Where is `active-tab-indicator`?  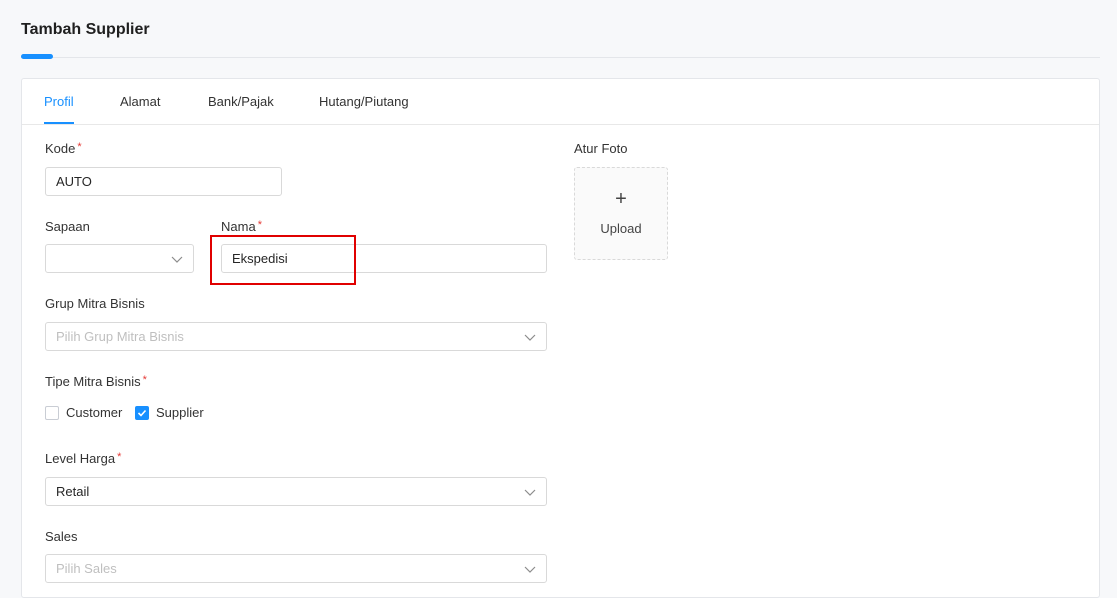
active-tab-indicator is located at coordinates (59, 123).